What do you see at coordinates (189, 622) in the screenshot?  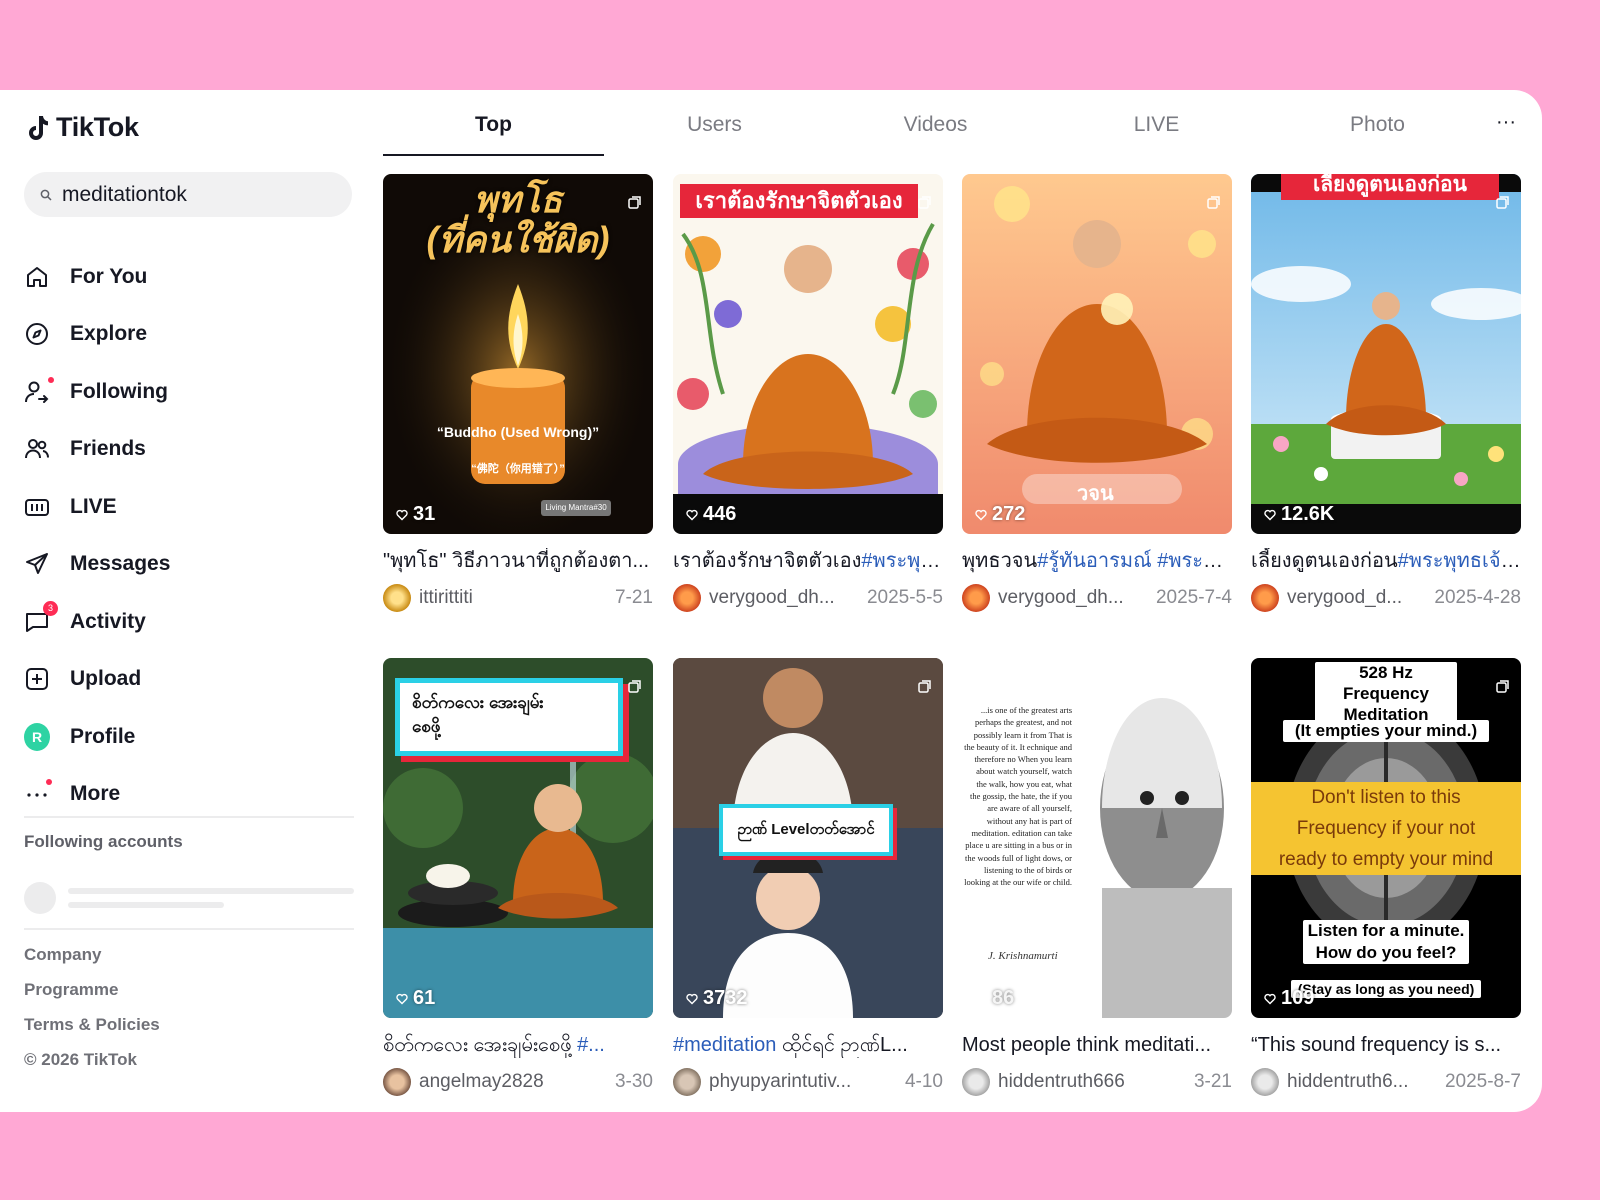 I see `nav-item-activity: 3 Activity` at bounding box center [189, 622].